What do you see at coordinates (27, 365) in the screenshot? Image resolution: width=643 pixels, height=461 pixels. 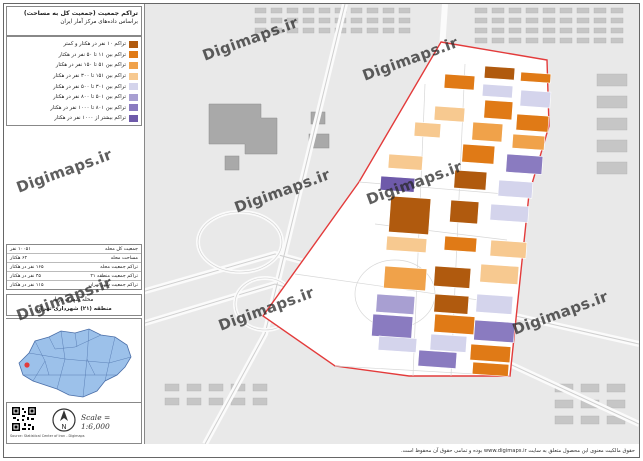 I see `location-marker` at bounding box center [27, 365].